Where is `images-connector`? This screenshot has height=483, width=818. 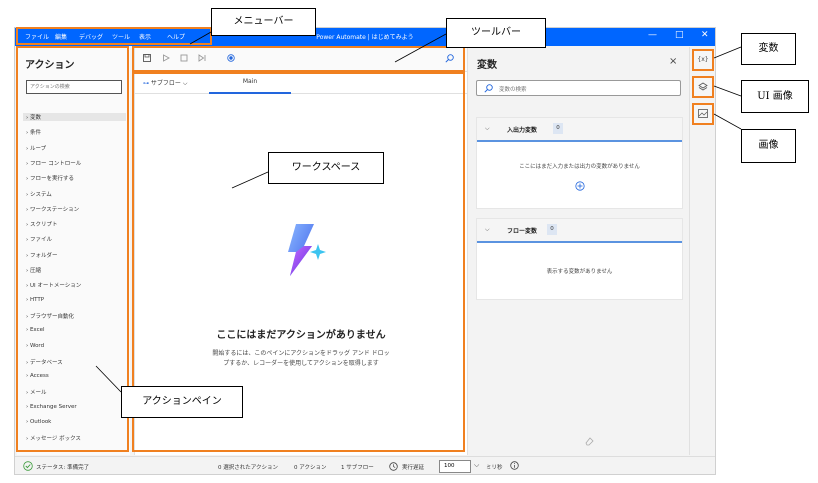
images-connector is located at coordinates (727, 121).